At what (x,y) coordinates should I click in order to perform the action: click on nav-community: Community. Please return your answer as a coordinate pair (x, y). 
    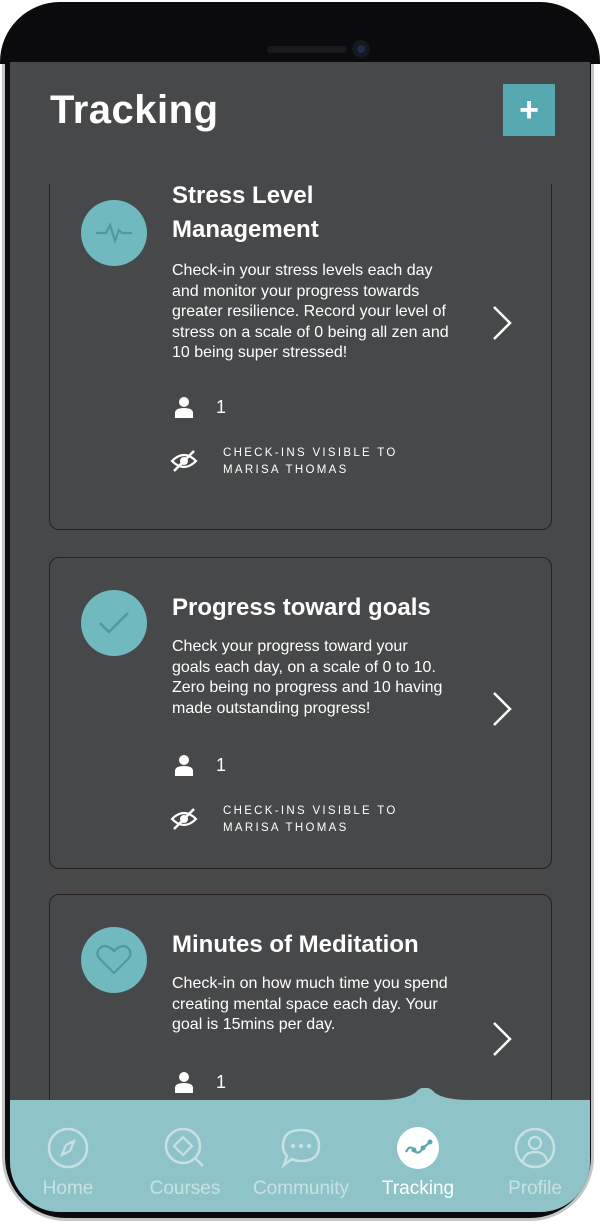
    Looking at the image, I should click on (301, 1156).